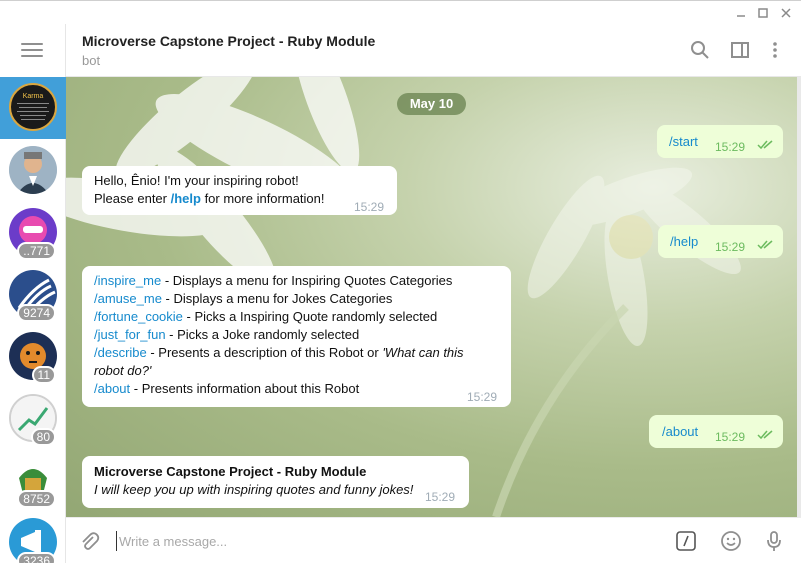 This screenshot has width=801, height=563. What do you see at coordinates (112, 388) in the screenshot?
I see `command-link: /about` at bounding box center [112, 388].